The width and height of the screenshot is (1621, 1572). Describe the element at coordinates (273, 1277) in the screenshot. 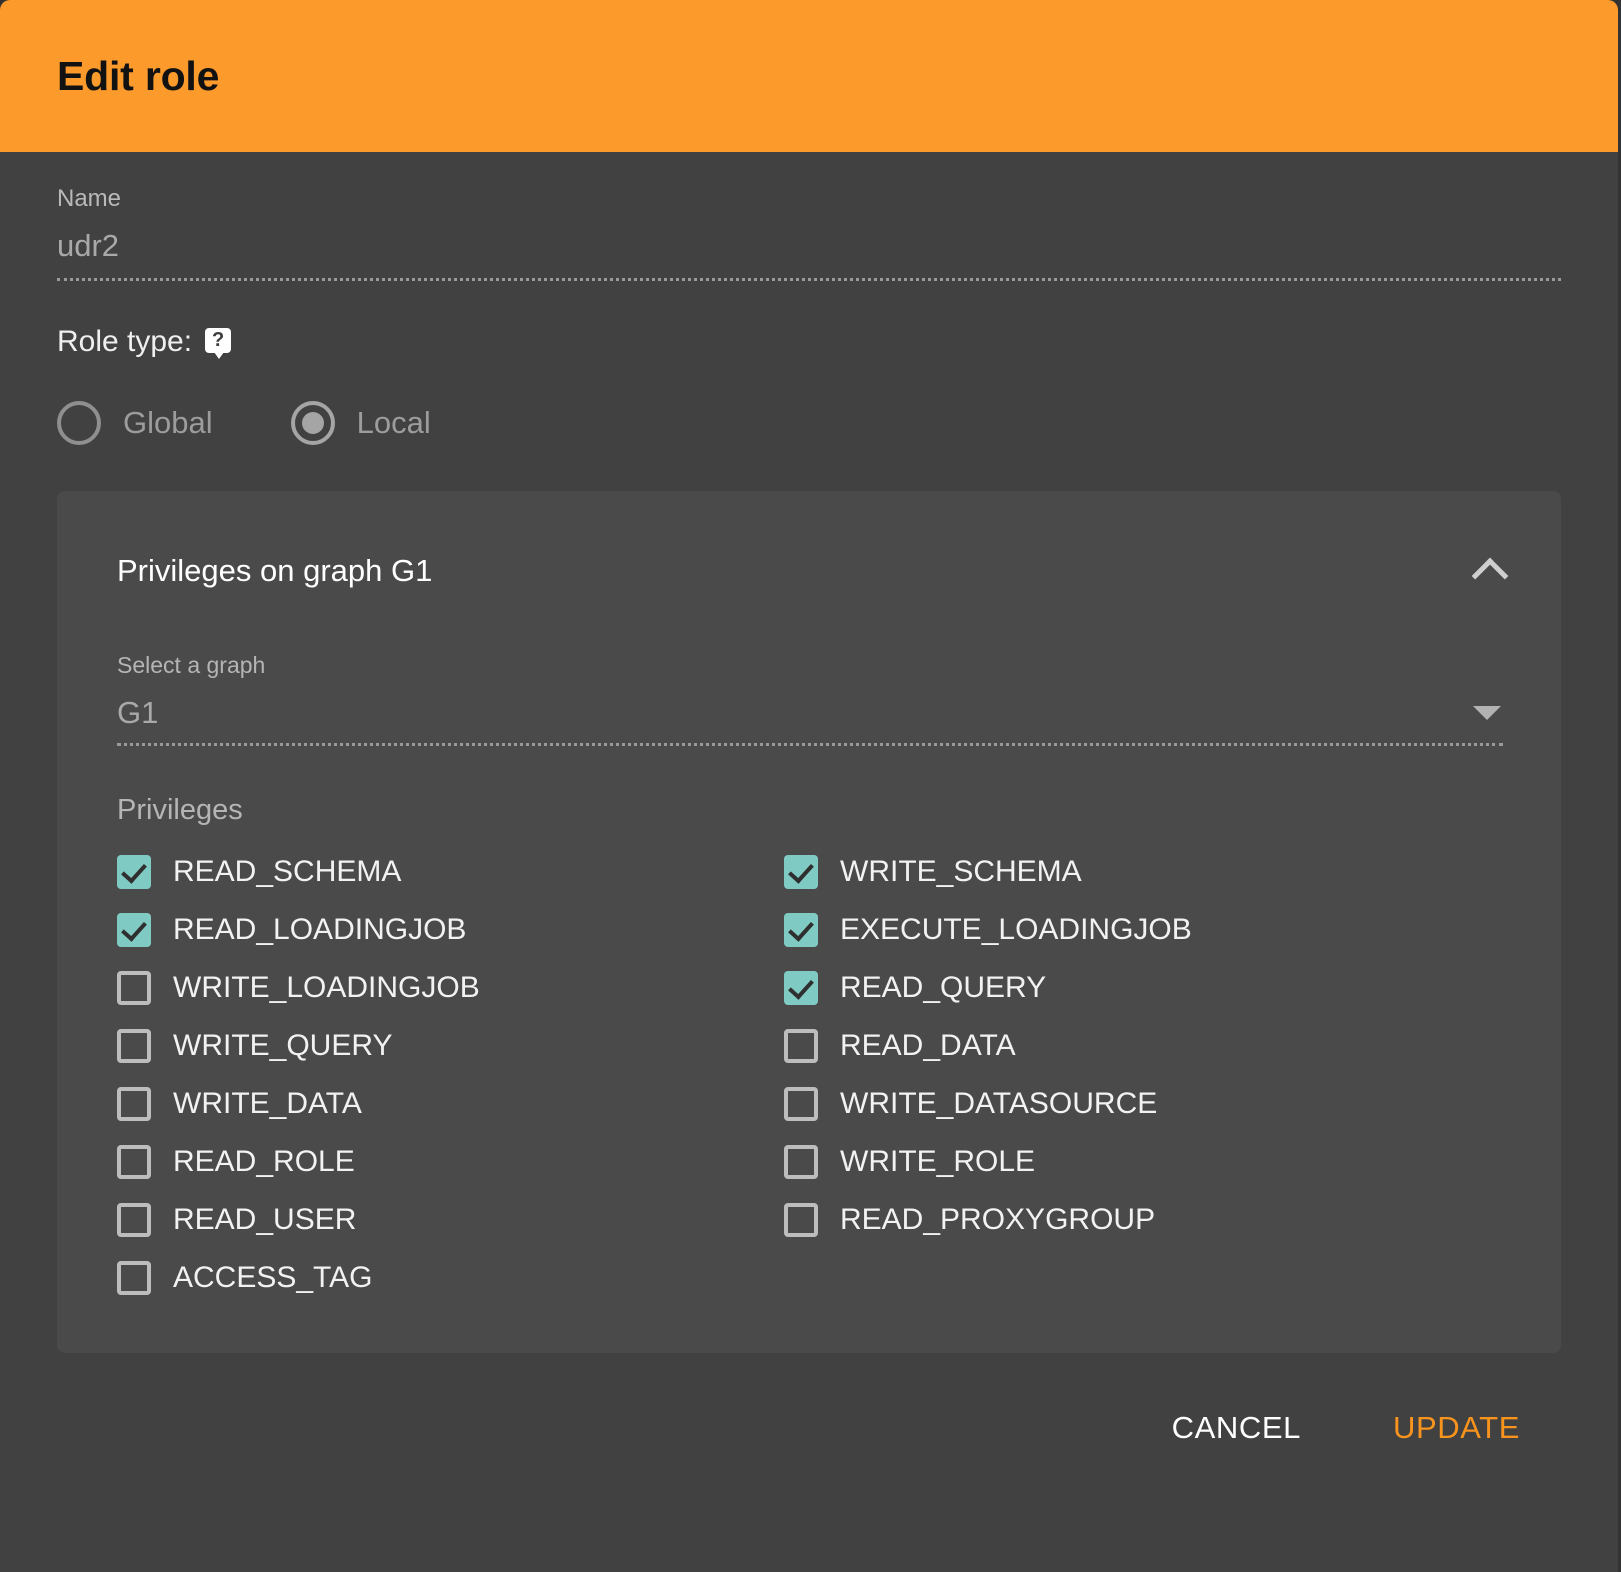

I see `privilege-label: ACCESS_TAG` at that location.